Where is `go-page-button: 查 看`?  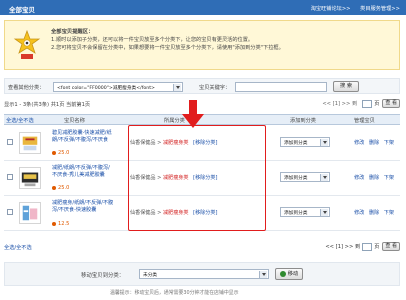
go-page-button: 查 看 is located at coordinates (391, 103).